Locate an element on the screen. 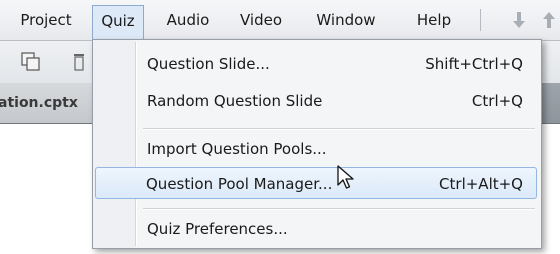 The width and height of the screenshot is (560, 254). menu-item-question-pool-manager: Question Pool Manager... Ctrl+Alt+Q is located at coordinates (316, 183).